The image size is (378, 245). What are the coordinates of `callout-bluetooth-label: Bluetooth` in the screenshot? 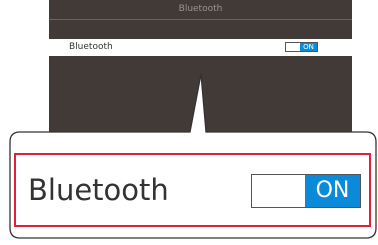 It's located at (98, 190).